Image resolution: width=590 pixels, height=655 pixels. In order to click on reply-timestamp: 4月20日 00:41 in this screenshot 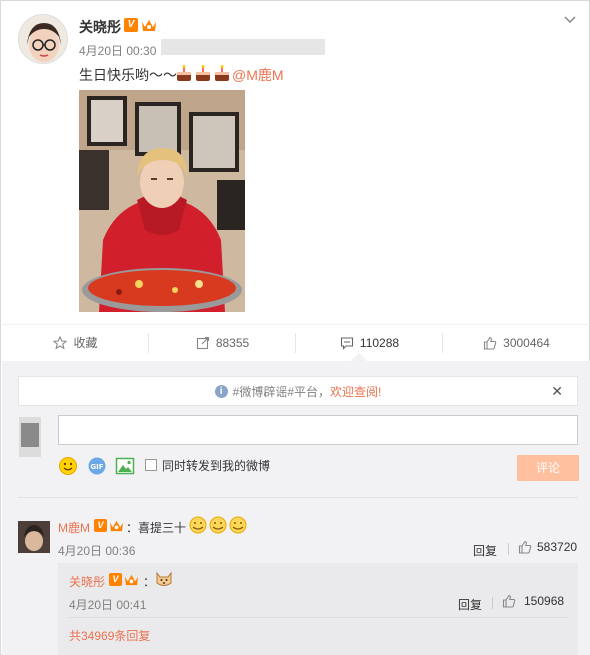, I will do `click(108, 605)`.